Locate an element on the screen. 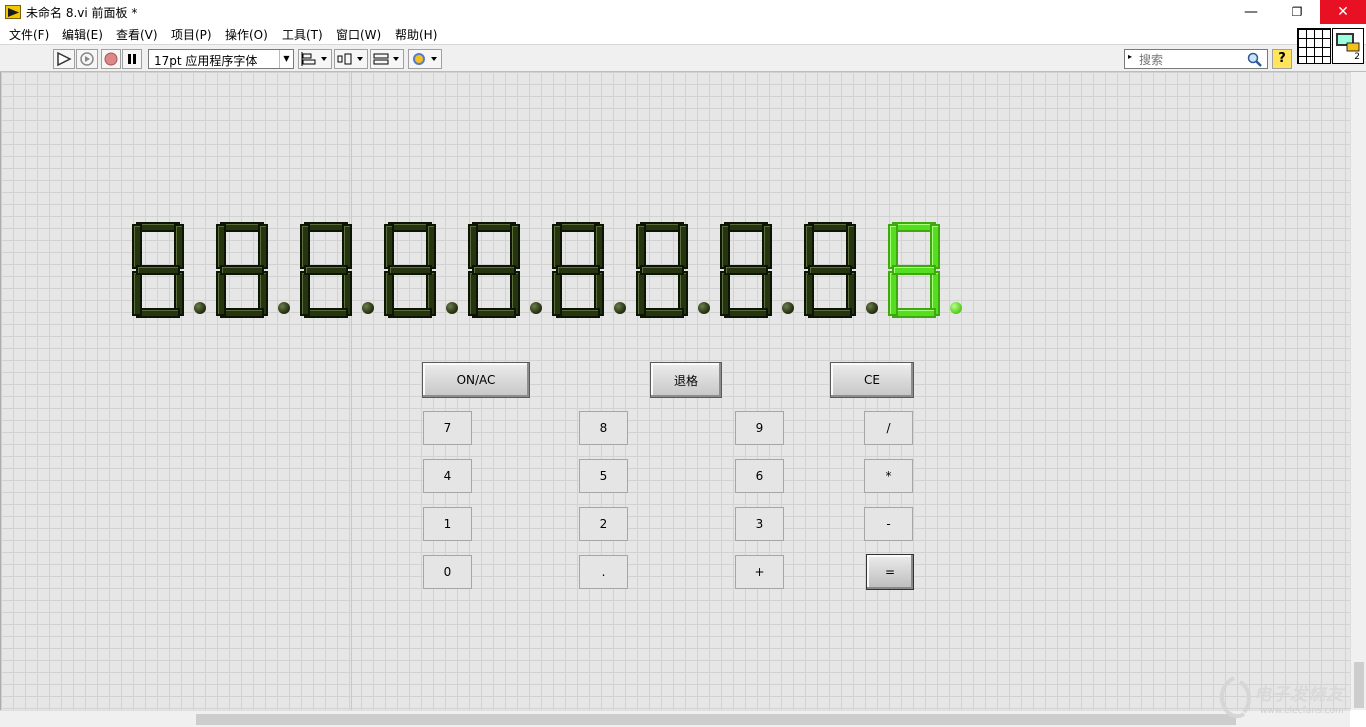  title-bar: 未命名 8.vi 前面板 * — ❐ ✕ is located at coordinates (683, 12).